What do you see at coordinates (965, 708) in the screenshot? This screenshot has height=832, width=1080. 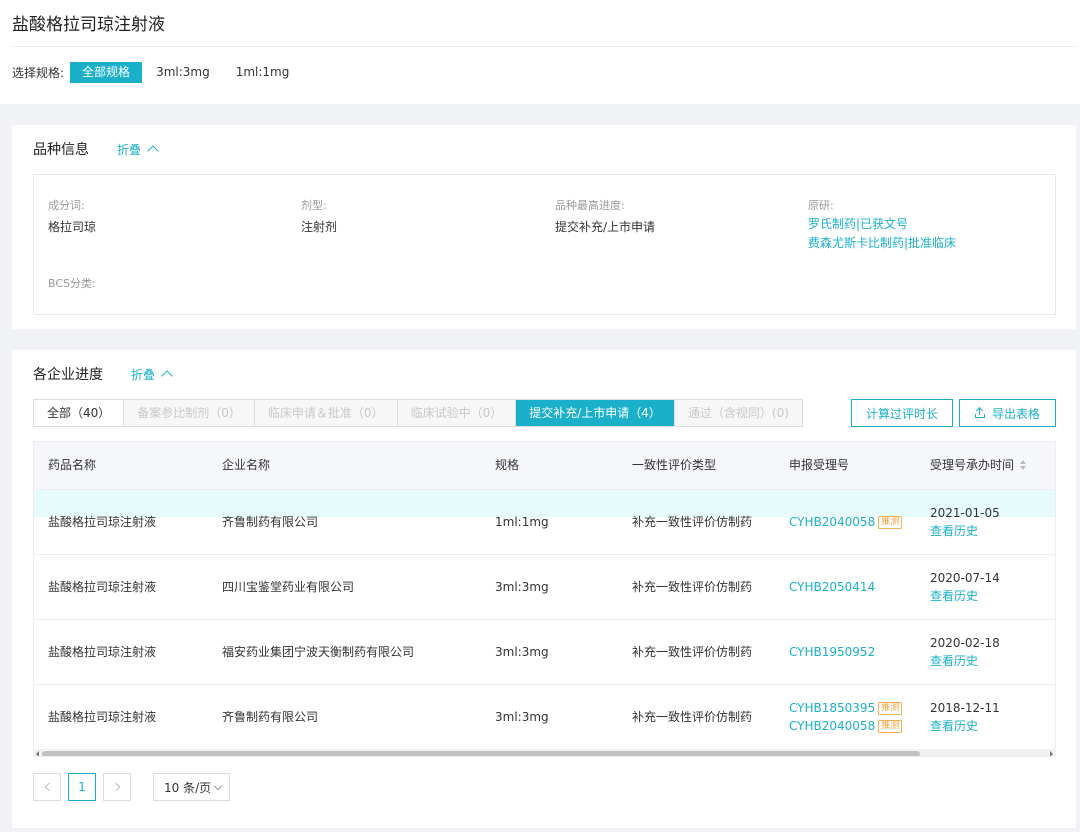 I see `date-value: 2018-12-11` at bounding box center [965, 708].